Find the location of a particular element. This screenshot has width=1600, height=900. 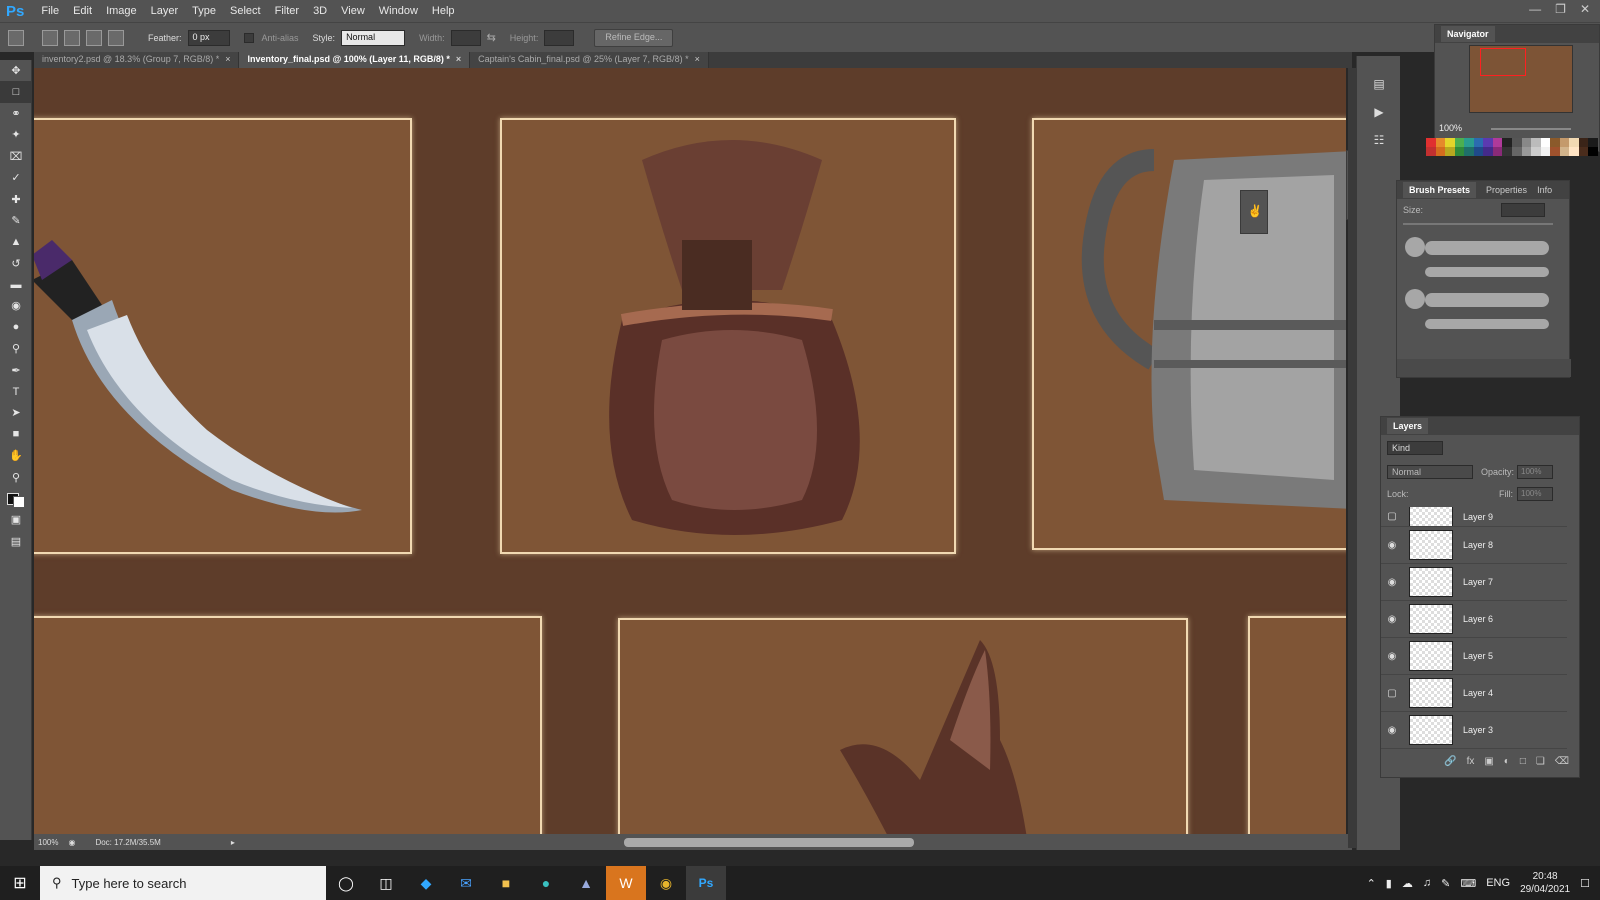

menu-edit: Edit is located at coordinates (82, 11).